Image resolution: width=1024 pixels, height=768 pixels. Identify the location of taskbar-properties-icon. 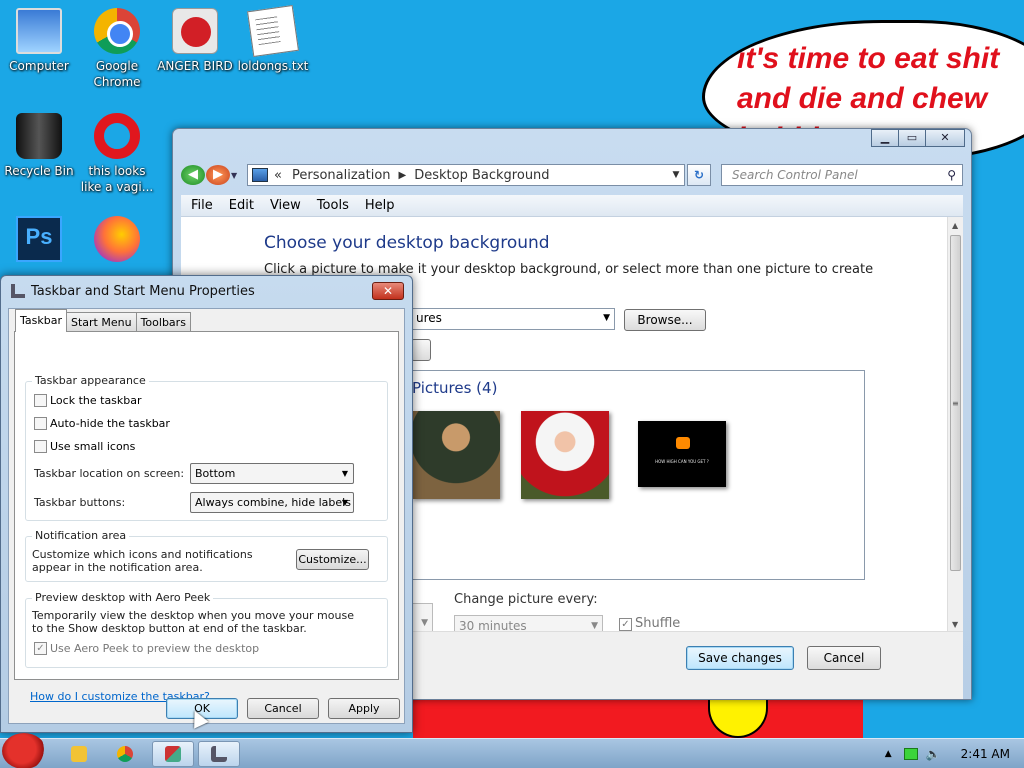
(219, 754).